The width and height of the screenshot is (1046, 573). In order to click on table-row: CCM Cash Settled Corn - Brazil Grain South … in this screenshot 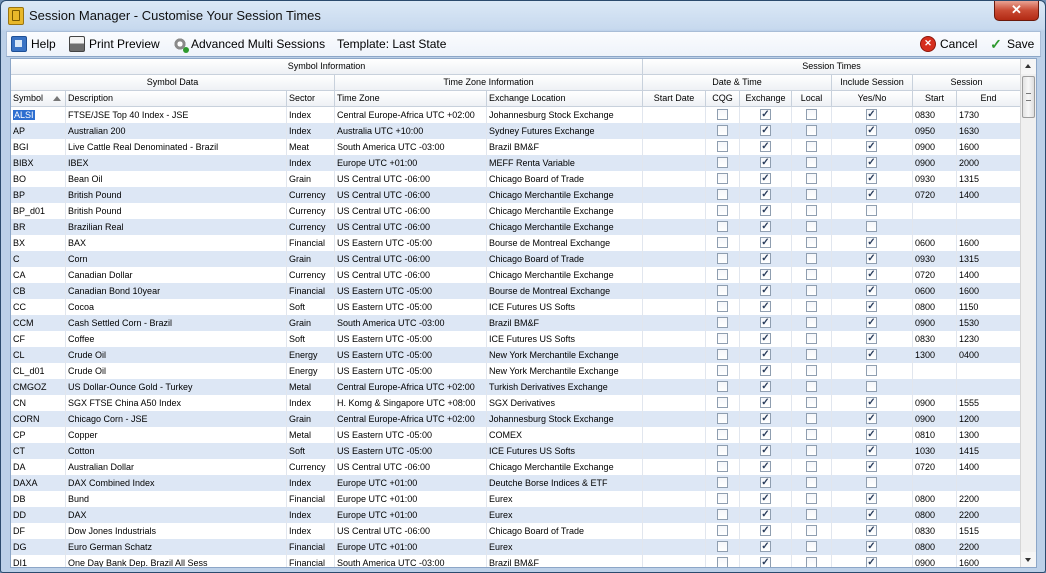, I will do `click(516, 323)`.